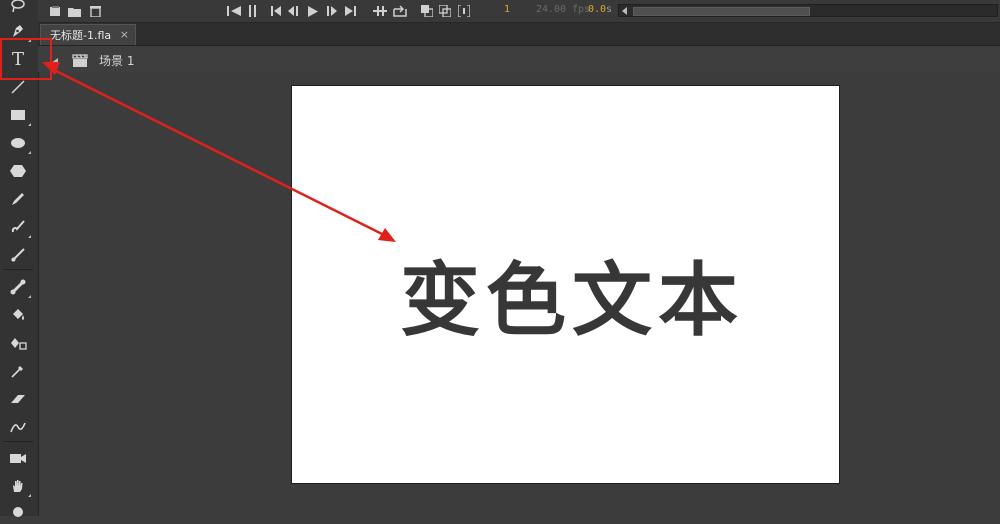 Image resolution: width=1000 pixels, height=524 pixels. Describe the element at coordinates (234, 11) in the screenshot. I see `go-to-first-frame-icon` at that location.